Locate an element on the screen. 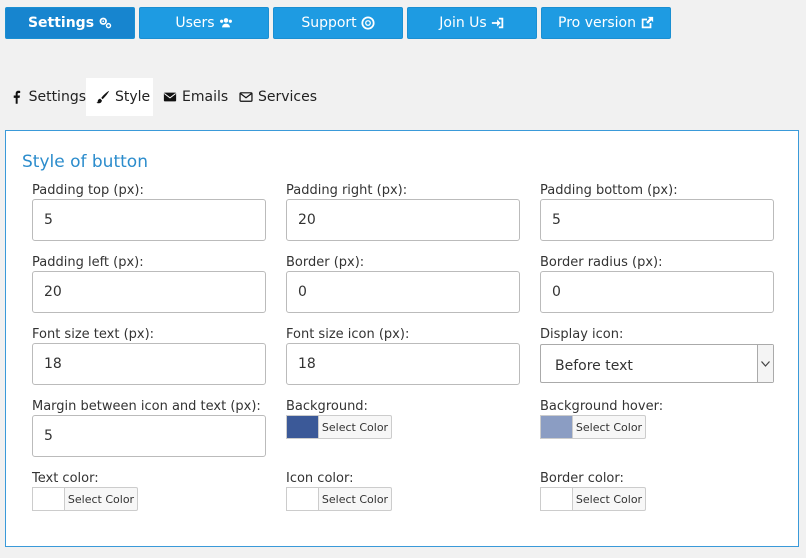 The width and height of the screenshot is (806, 558). font-size-icon-input is located at coordinates (403, 364).